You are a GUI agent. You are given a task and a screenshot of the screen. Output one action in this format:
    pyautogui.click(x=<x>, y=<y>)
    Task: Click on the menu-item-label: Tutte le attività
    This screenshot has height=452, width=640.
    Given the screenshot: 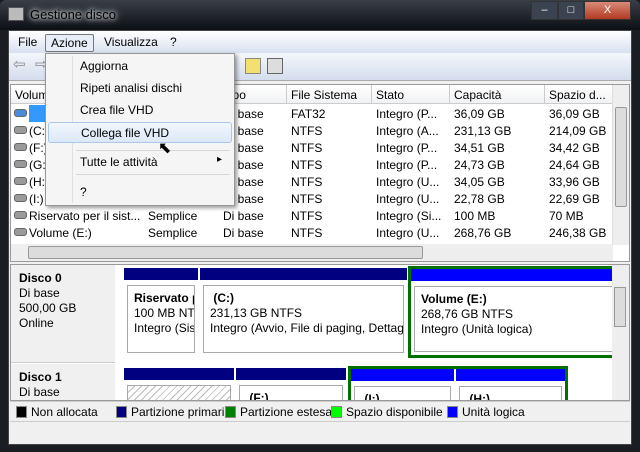 What is the action you would take?
    pyautogui.click(x=119, y=162)
    